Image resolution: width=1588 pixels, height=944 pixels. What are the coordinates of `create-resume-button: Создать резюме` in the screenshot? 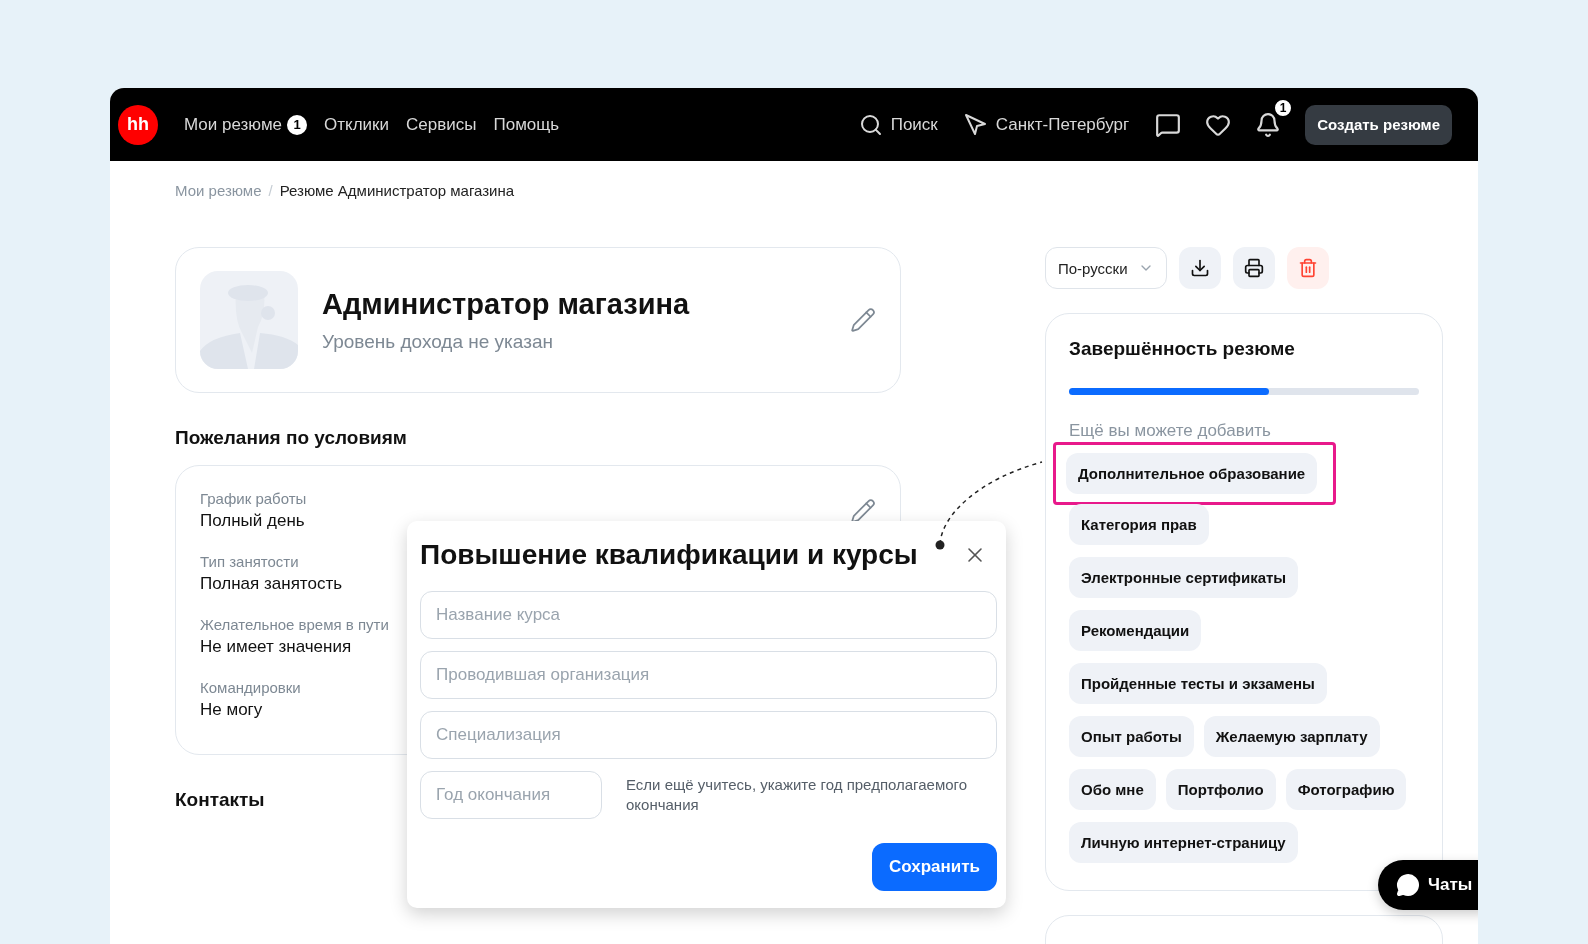 It's located at (1378, 124).